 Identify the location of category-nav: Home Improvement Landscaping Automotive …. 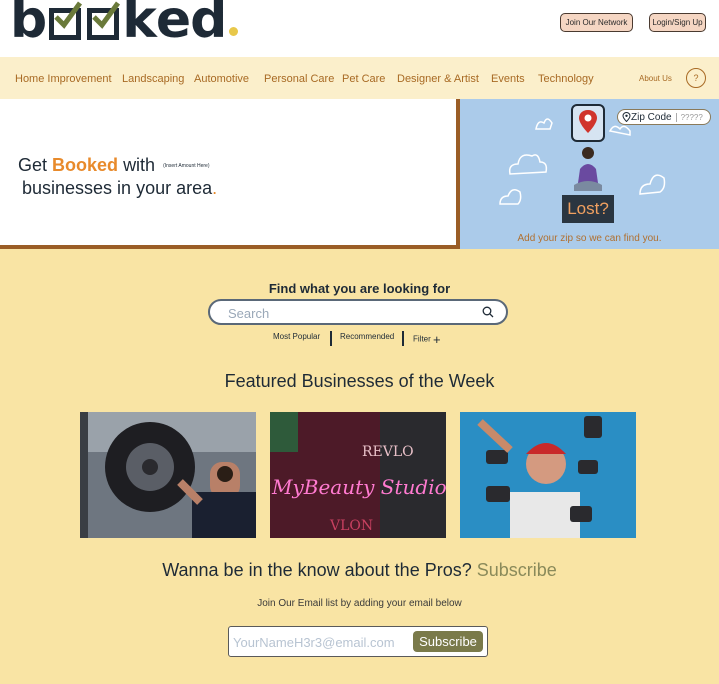
(359, 78).